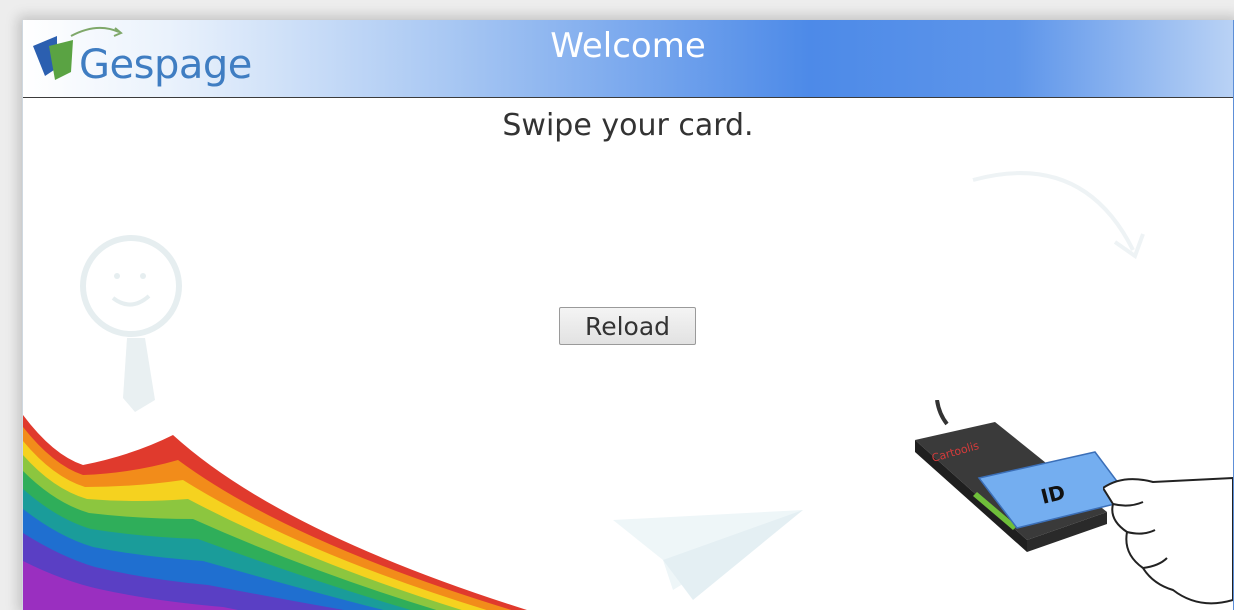 The width and height of the screenshot is (1234, 610). What do you see at coordinates (628, 125) in the screenshot?
I see `instruction-text: Swipe your card.` at bounding box center [628, 125].